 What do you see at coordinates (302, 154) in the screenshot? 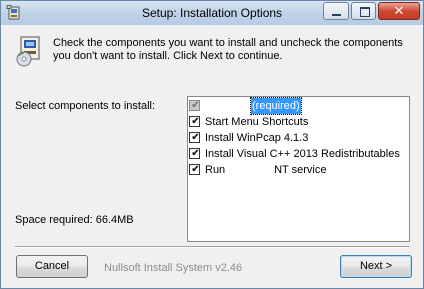
I see `component-label: Install Visual C++ 2013 Redistributables` at bounding box center [302, 154].